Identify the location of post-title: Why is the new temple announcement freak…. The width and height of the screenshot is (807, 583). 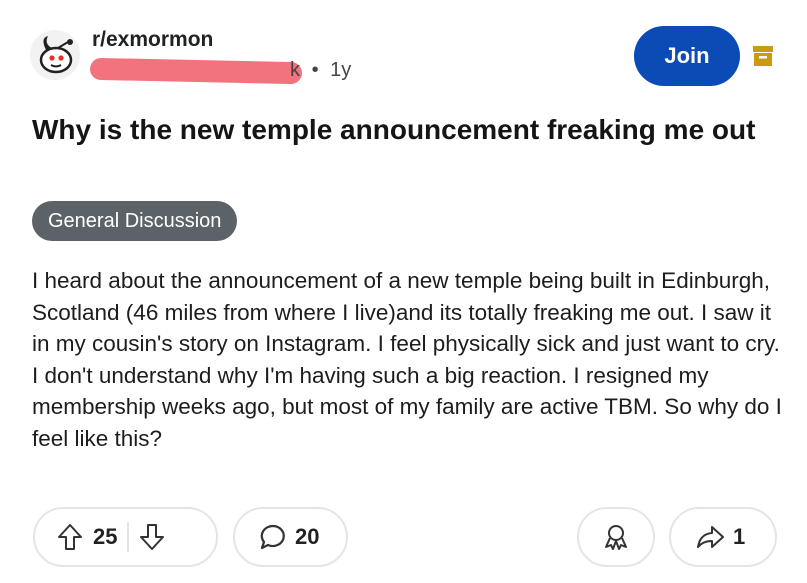
(402, 130).